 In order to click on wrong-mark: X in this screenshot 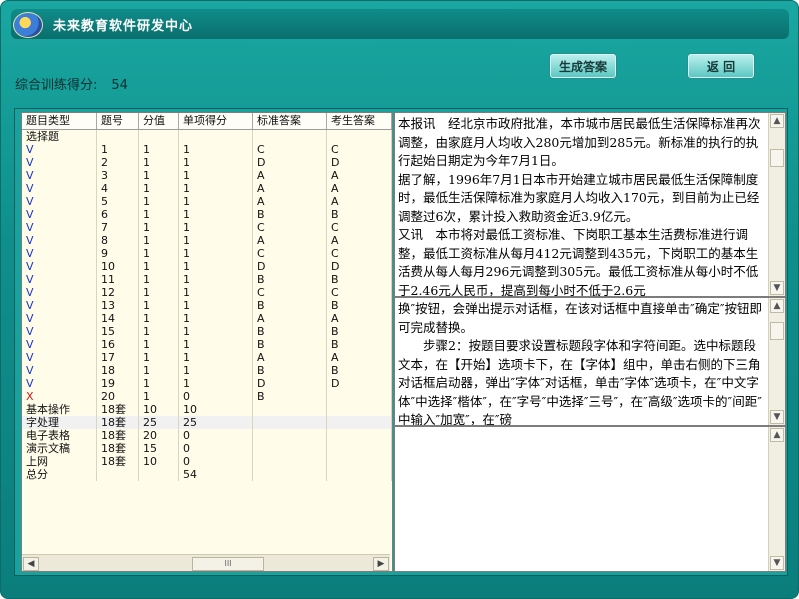, I will do `click(59, 396)`.